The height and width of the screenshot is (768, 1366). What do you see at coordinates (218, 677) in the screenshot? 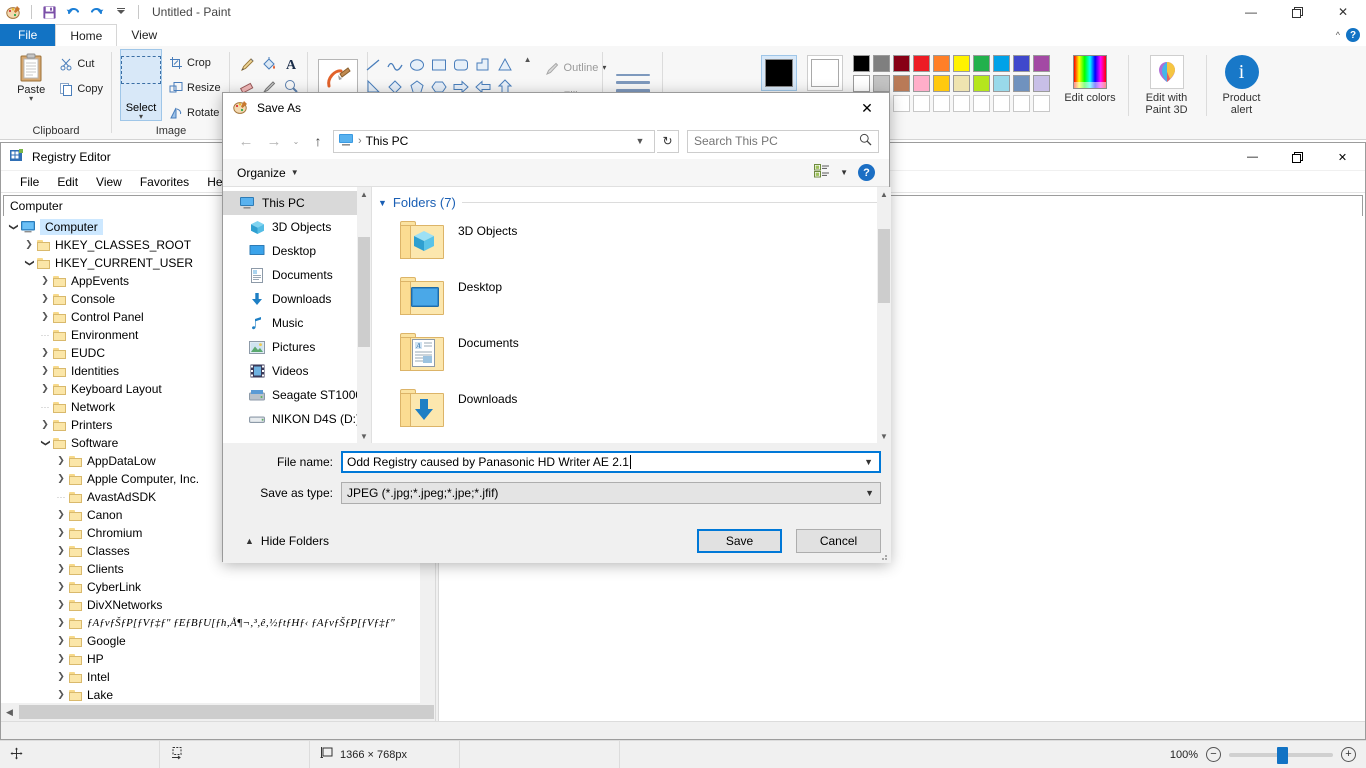
I see `registry-tree-node: ❯ Intel` at bounding box center [218, 677].